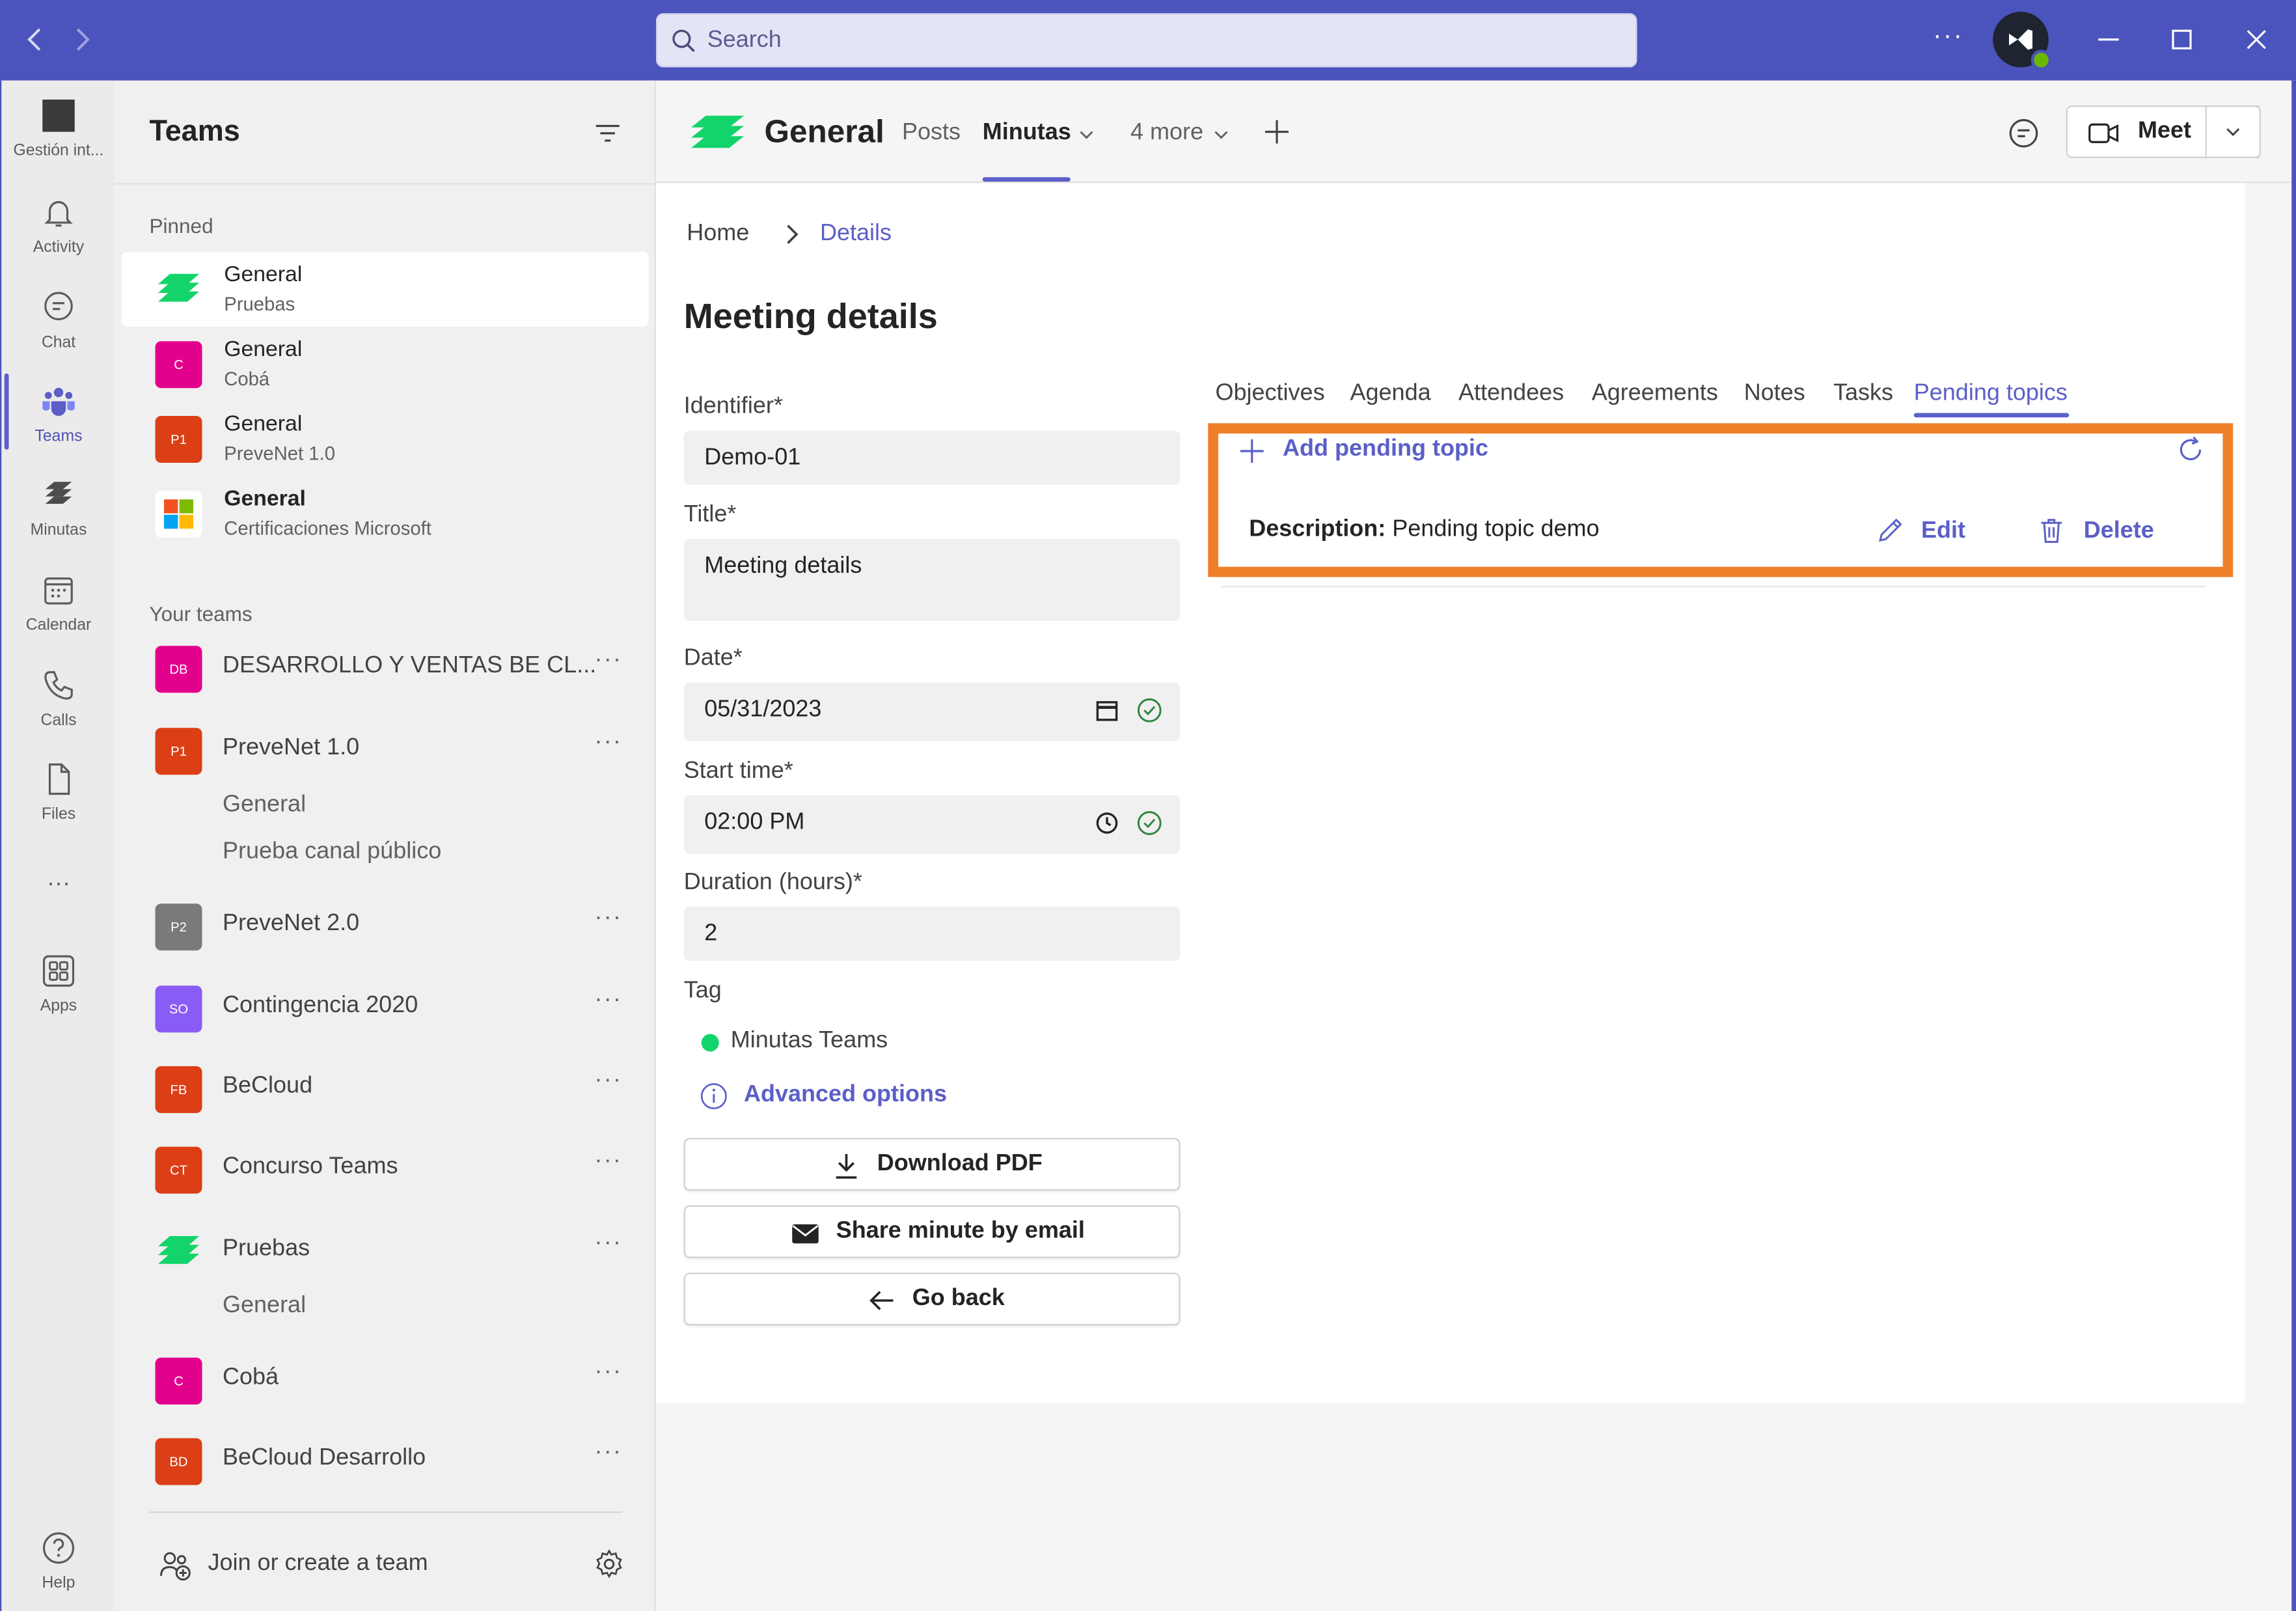 Image resolution: width=2296 pixels, height=1611 pixels. Describe the element at coordinates (810, 1041) in the screenshot. I see `tag-value: Minutas Teams` at that location.